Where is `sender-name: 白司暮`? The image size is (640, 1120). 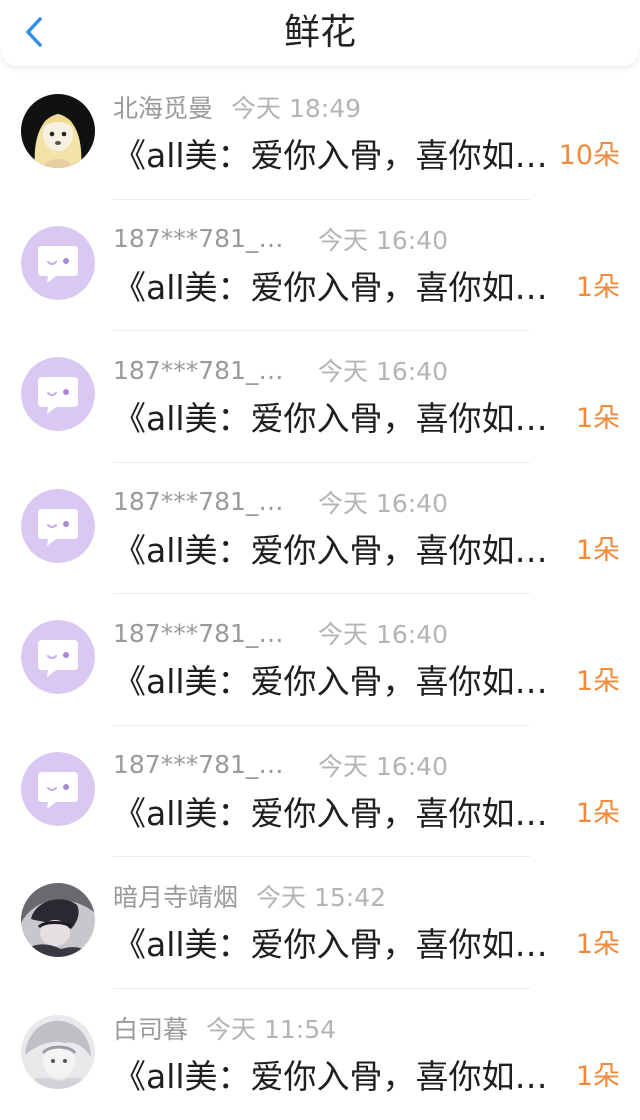
sender-name: 白司暮 is located at coordinates (150, 1028).